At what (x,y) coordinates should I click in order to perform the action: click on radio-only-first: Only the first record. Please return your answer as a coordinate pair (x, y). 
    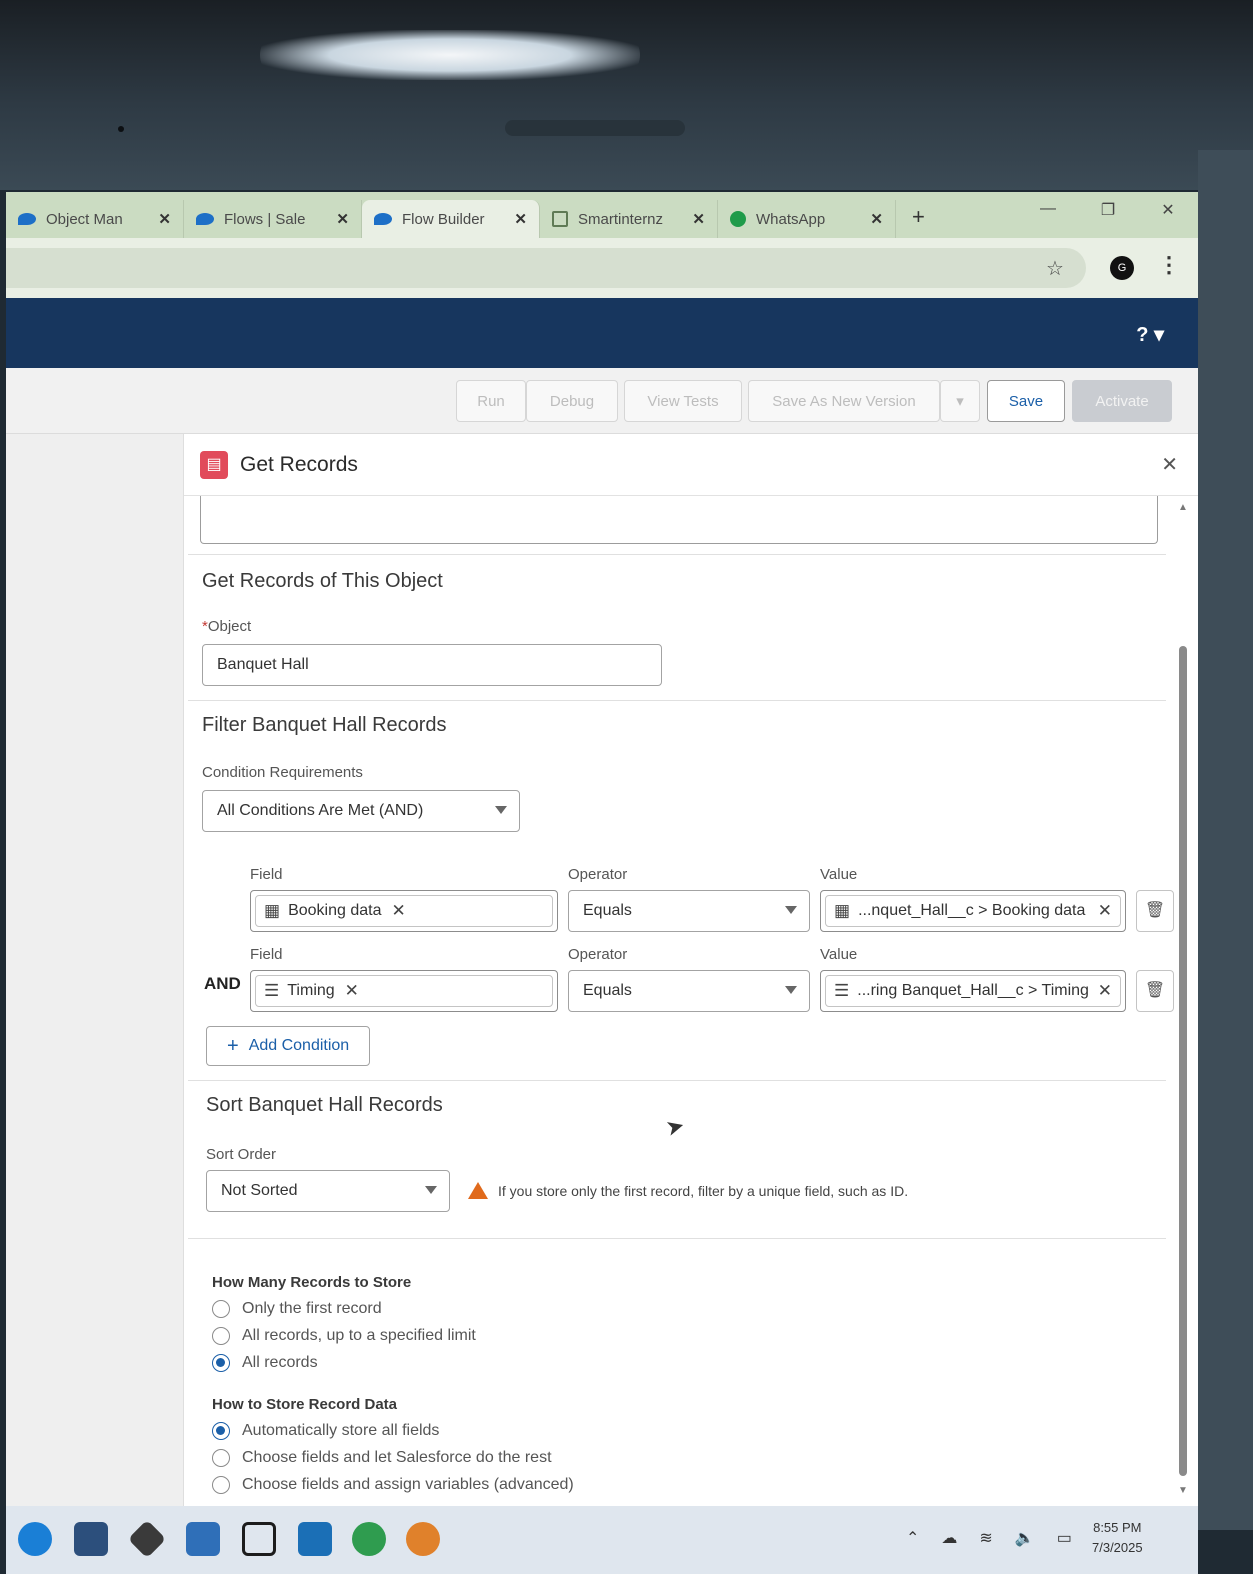
    Looking at the image, I should click on (297, 1309).